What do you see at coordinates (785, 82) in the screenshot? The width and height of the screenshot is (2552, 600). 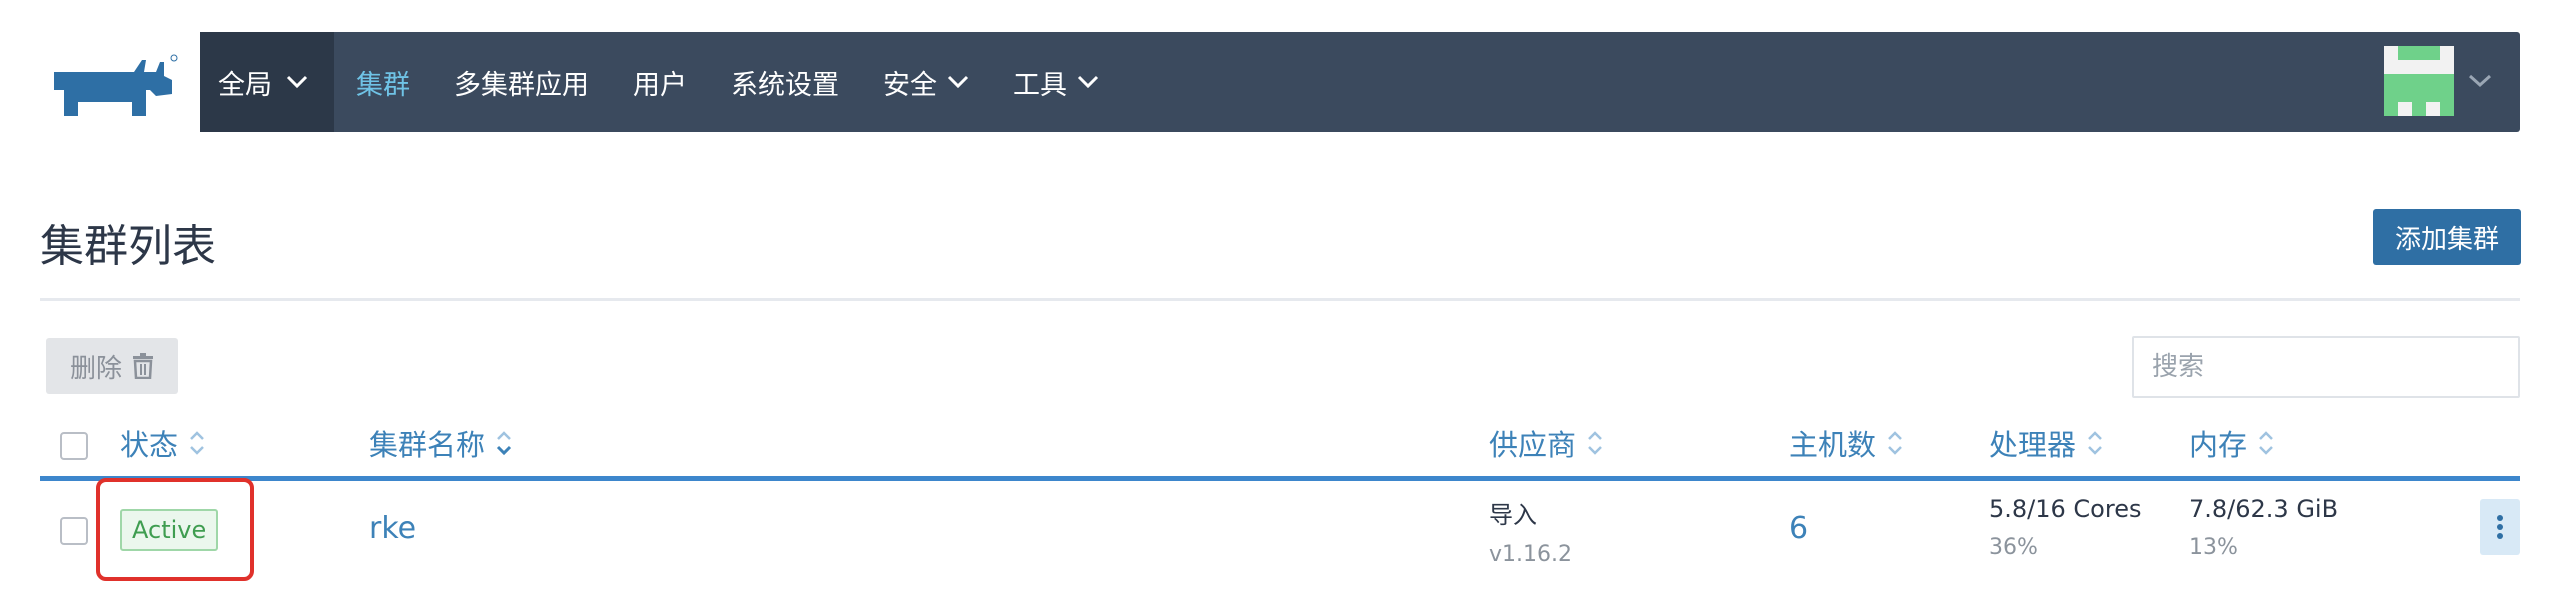 I see `nav-item-settings: 系统设置` at bounding box center [785, 82].